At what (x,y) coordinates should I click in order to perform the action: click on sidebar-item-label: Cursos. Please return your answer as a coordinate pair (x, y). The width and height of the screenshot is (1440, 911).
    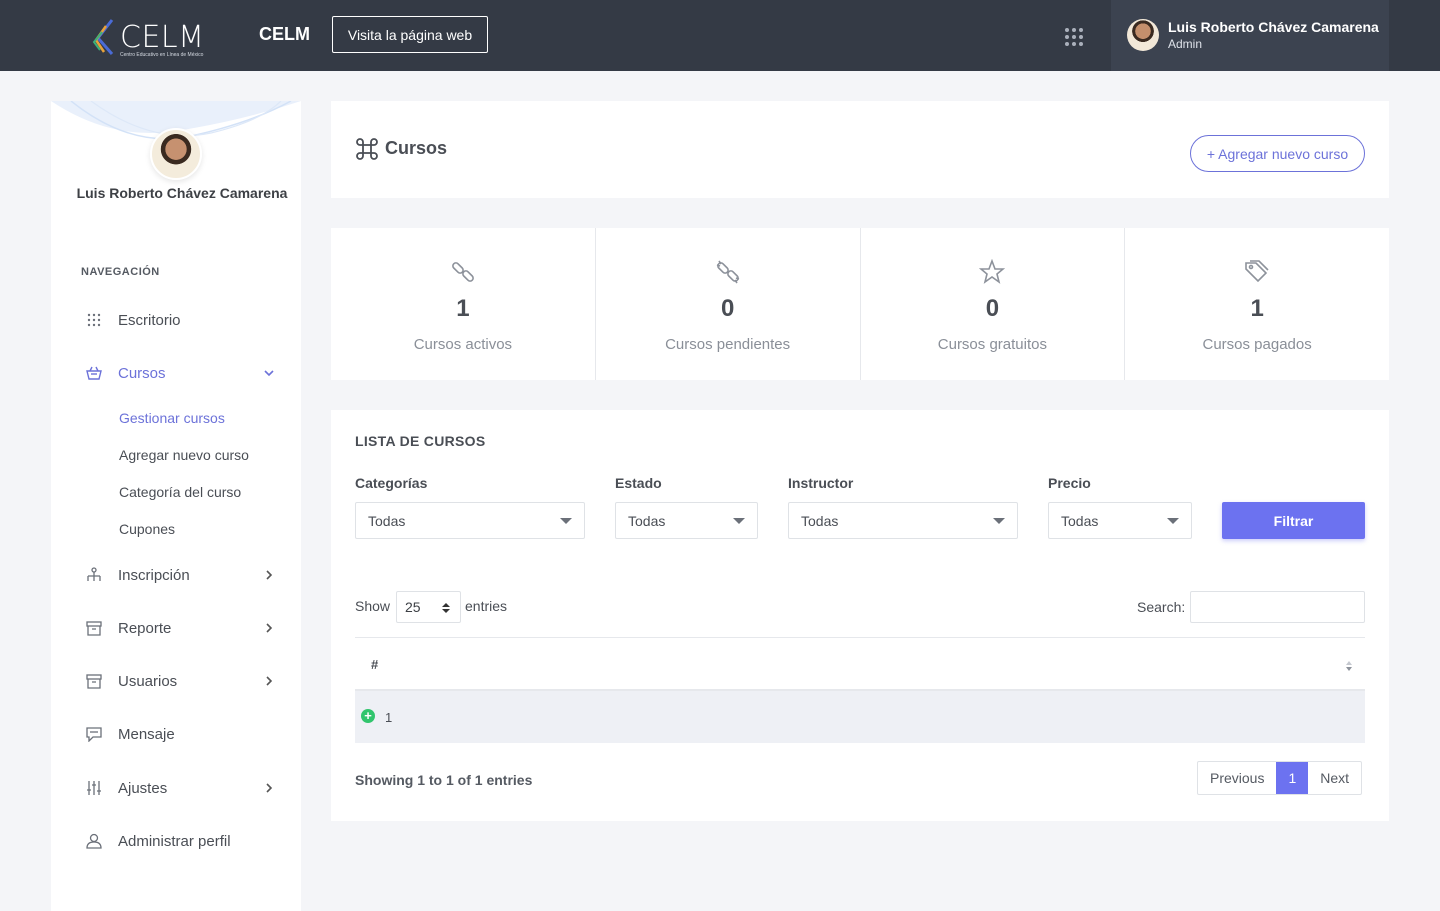
    Looking at the image, I should click on (142, 373).